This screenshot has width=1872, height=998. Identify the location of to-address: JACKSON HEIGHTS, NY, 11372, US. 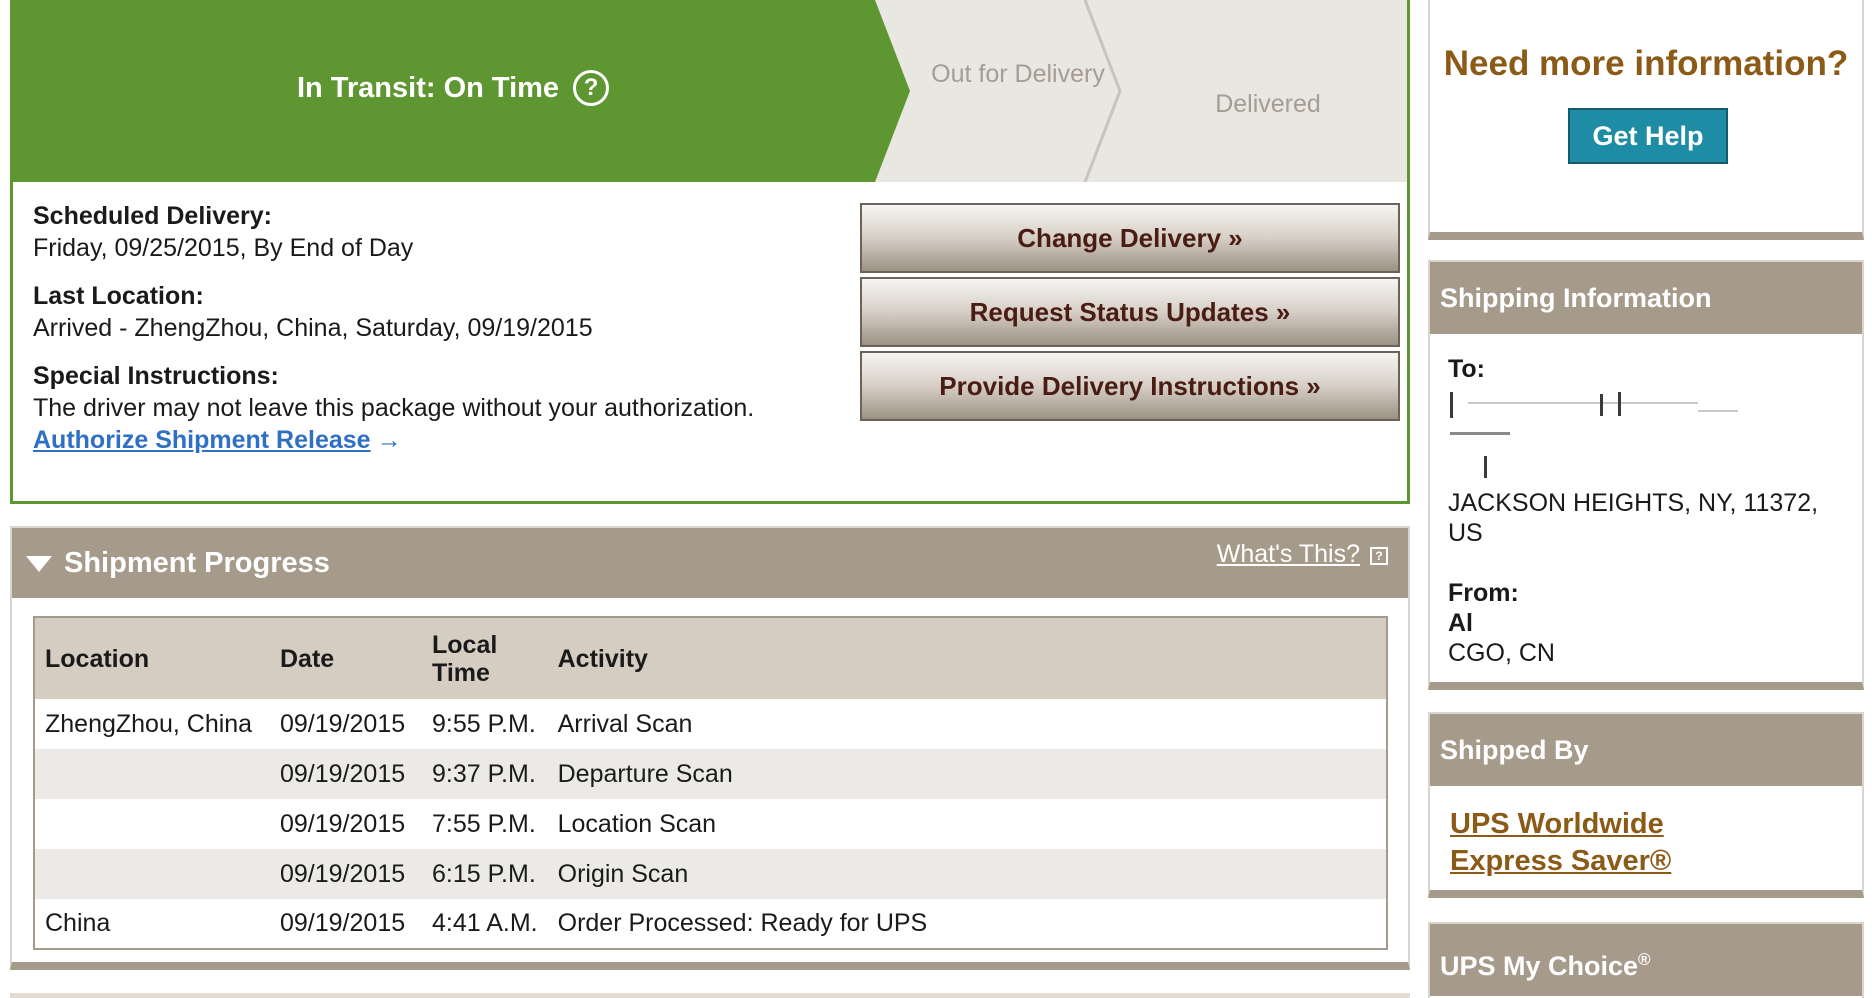
(1633, 518).